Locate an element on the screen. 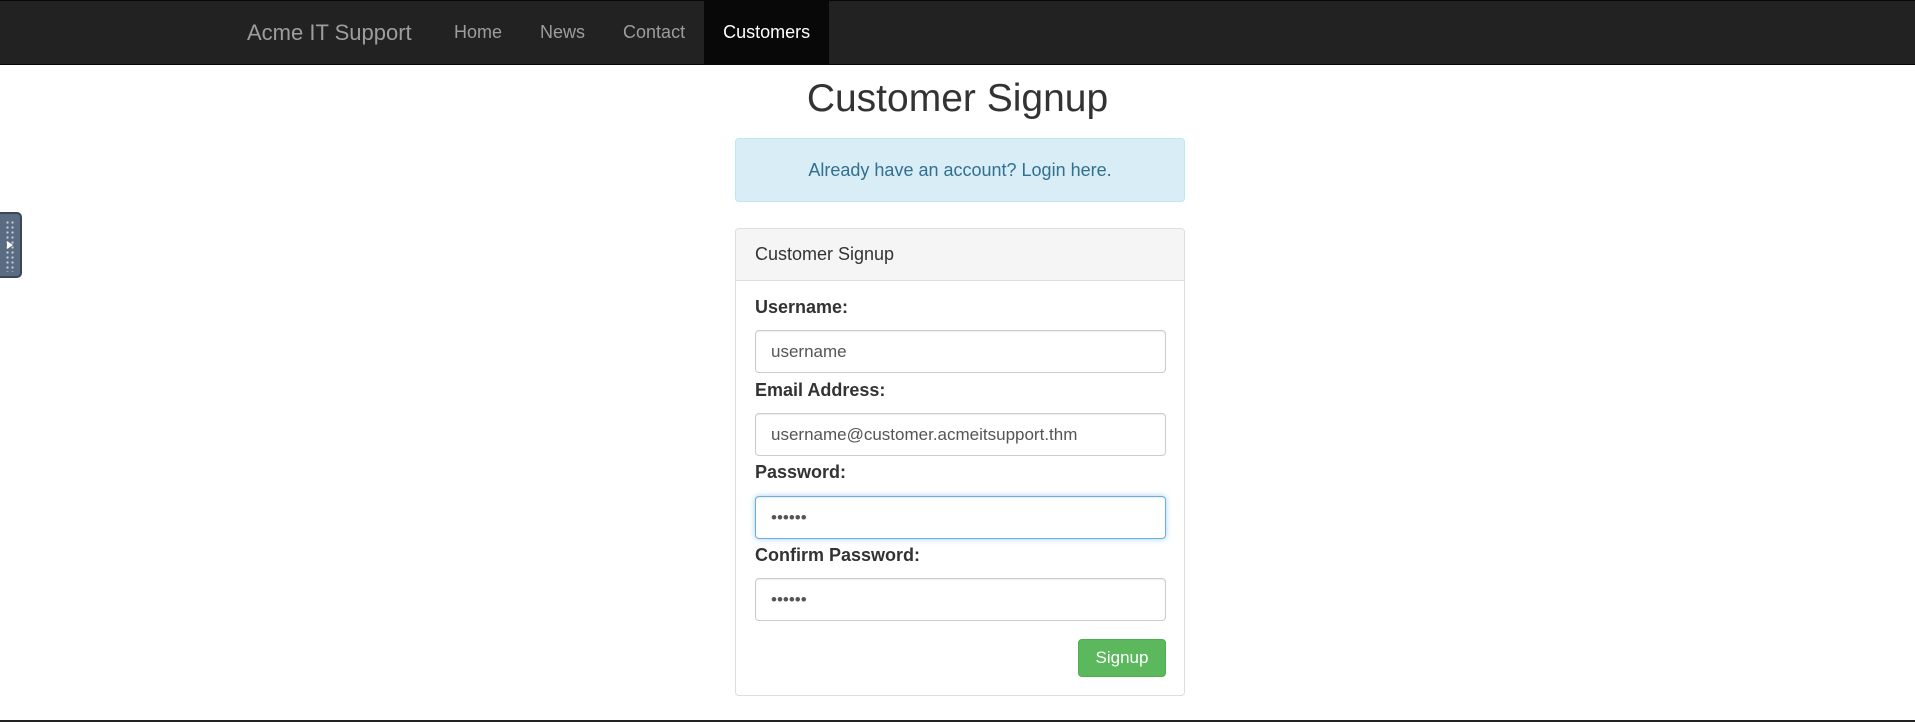 The width and height of the screenshot is (1915, 722). side-panel-toggle is located at coordinates (11, 245).